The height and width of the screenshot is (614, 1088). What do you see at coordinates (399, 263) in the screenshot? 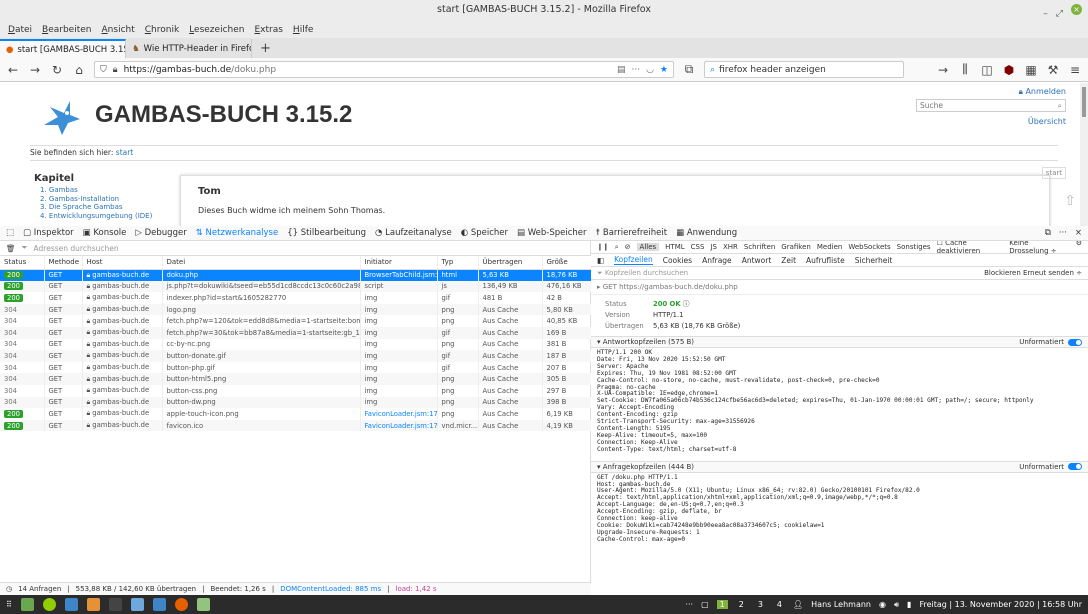
I see `col-initiator-header: Initiator` at bounding box center [399, 263].